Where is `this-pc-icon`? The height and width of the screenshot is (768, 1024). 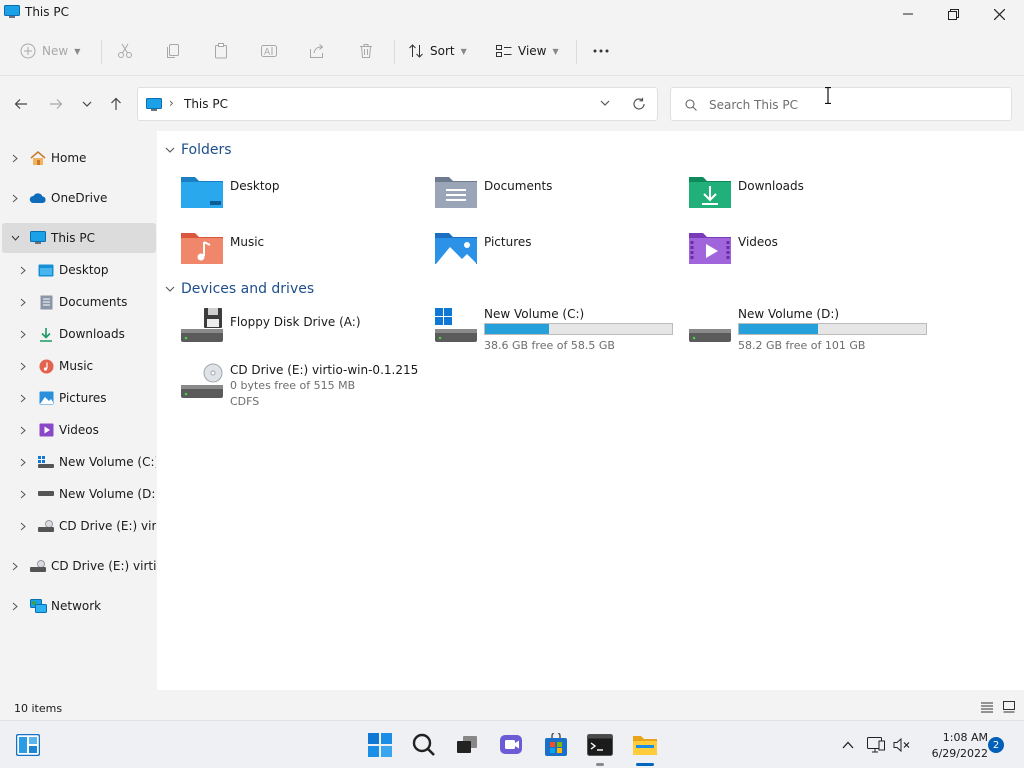 this-pc-icon is located at coordinates (12, 11).